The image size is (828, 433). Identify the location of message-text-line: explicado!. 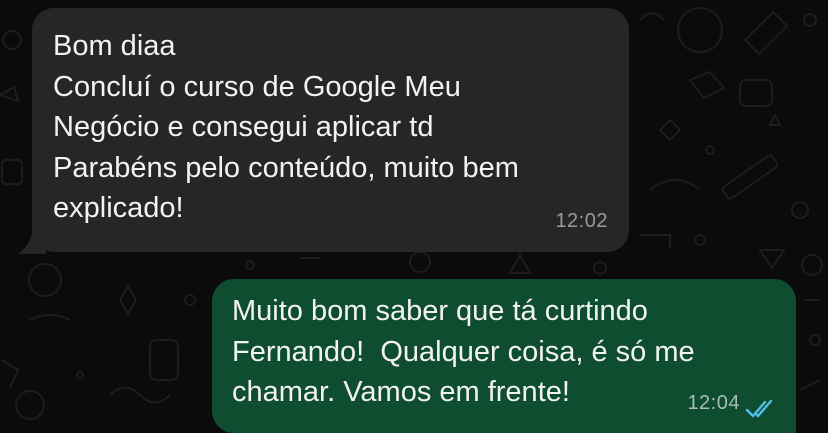
(118, 208).